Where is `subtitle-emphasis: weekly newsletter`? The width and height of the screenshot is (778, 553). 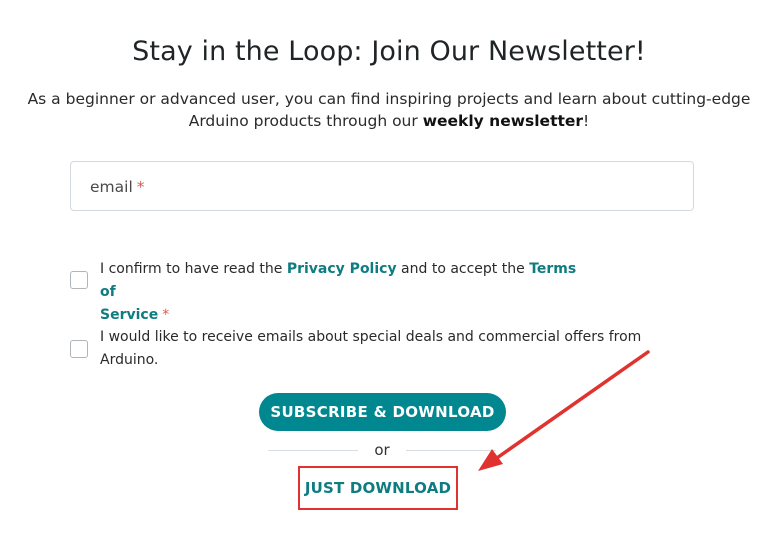
subtitle-emphasis: weekly newsletter is located at coordinates (503, 121).